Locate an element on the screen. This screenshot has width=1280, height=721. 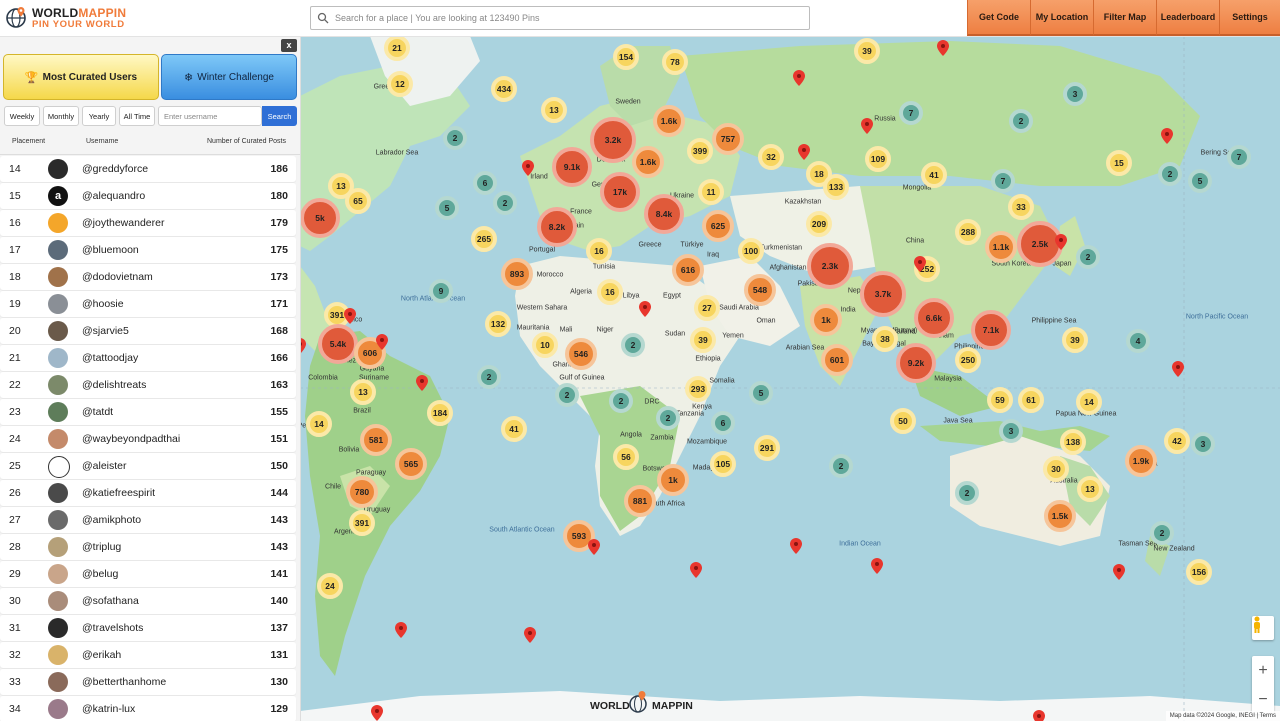
tab-most-curated-users: 🏆 Most Curated Users is located at coordinates (81, 77).